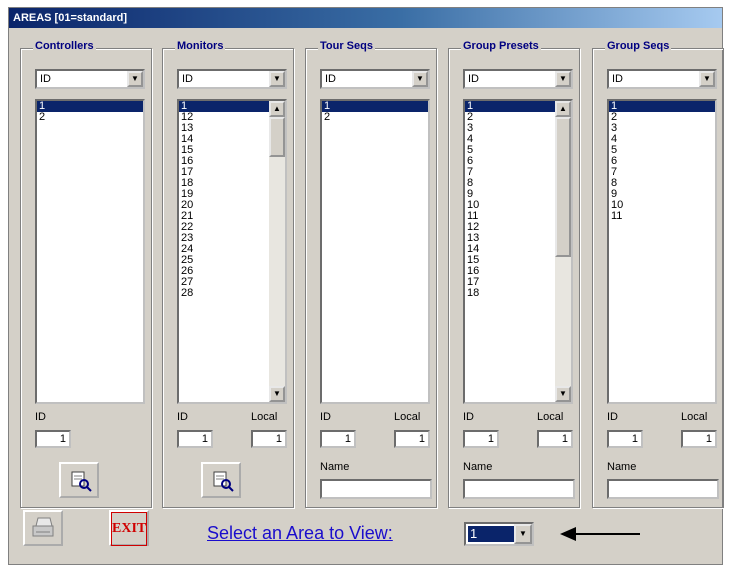  I want to click on list-item: 9, so click(662, 194).